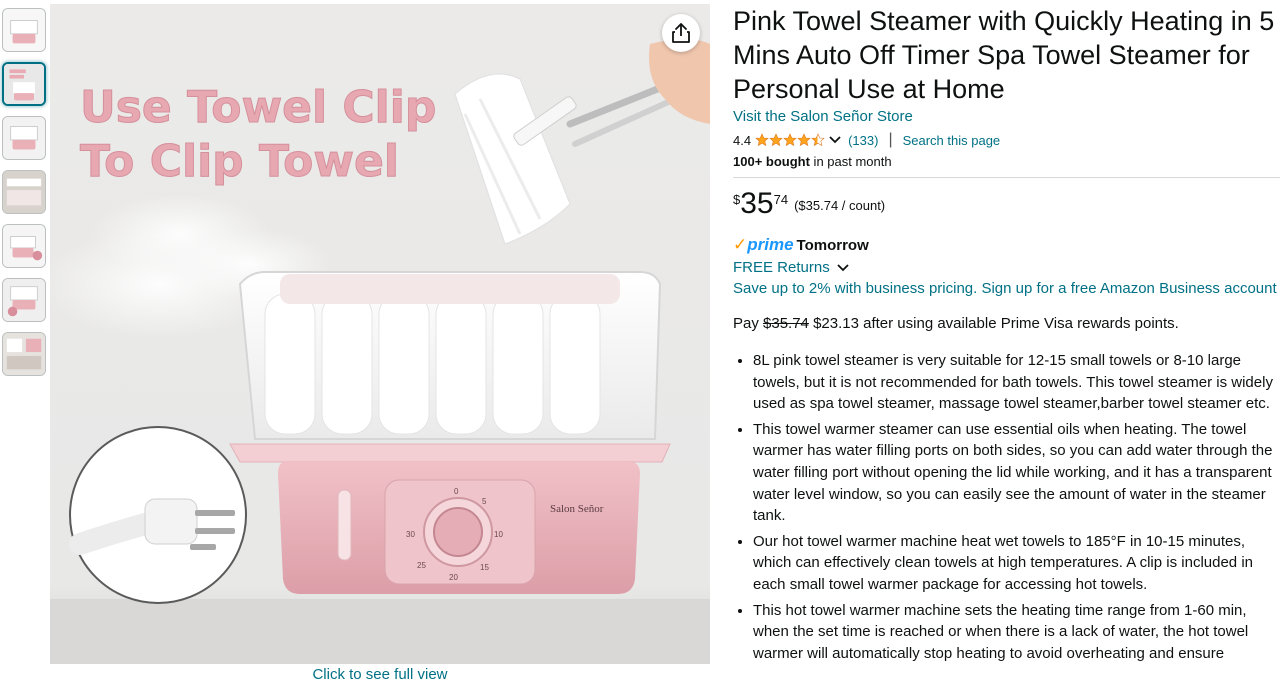  I want to click on rating-row: 4.4 (133) | Search this page, so click(1006, 140).